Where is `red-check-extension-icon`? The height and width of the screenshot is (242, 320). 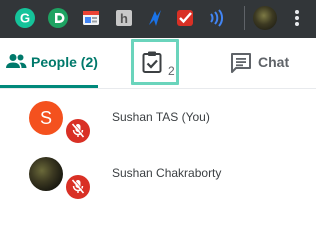
red-check-extension-icon is located at coordinates (185, 18).